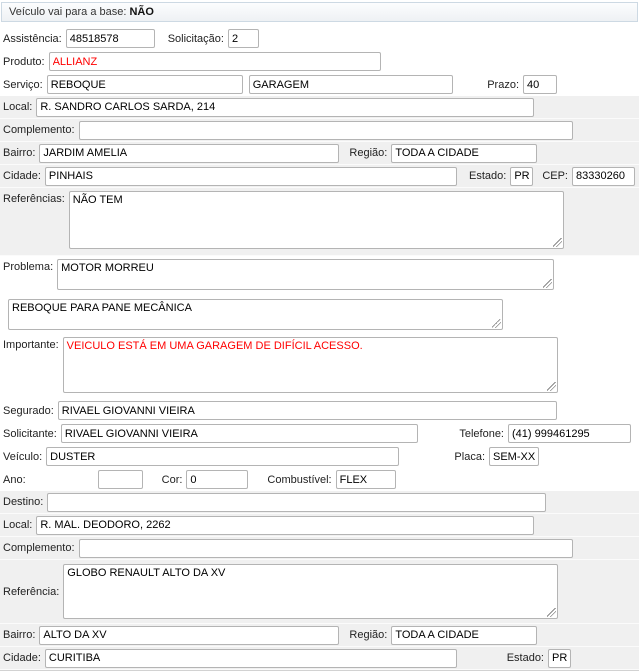 Image resolution: width=639 pixels, height=671 pixels. Describe the element at coordinates (297, 502) in the screenshot. I see `destino-input` at that location.